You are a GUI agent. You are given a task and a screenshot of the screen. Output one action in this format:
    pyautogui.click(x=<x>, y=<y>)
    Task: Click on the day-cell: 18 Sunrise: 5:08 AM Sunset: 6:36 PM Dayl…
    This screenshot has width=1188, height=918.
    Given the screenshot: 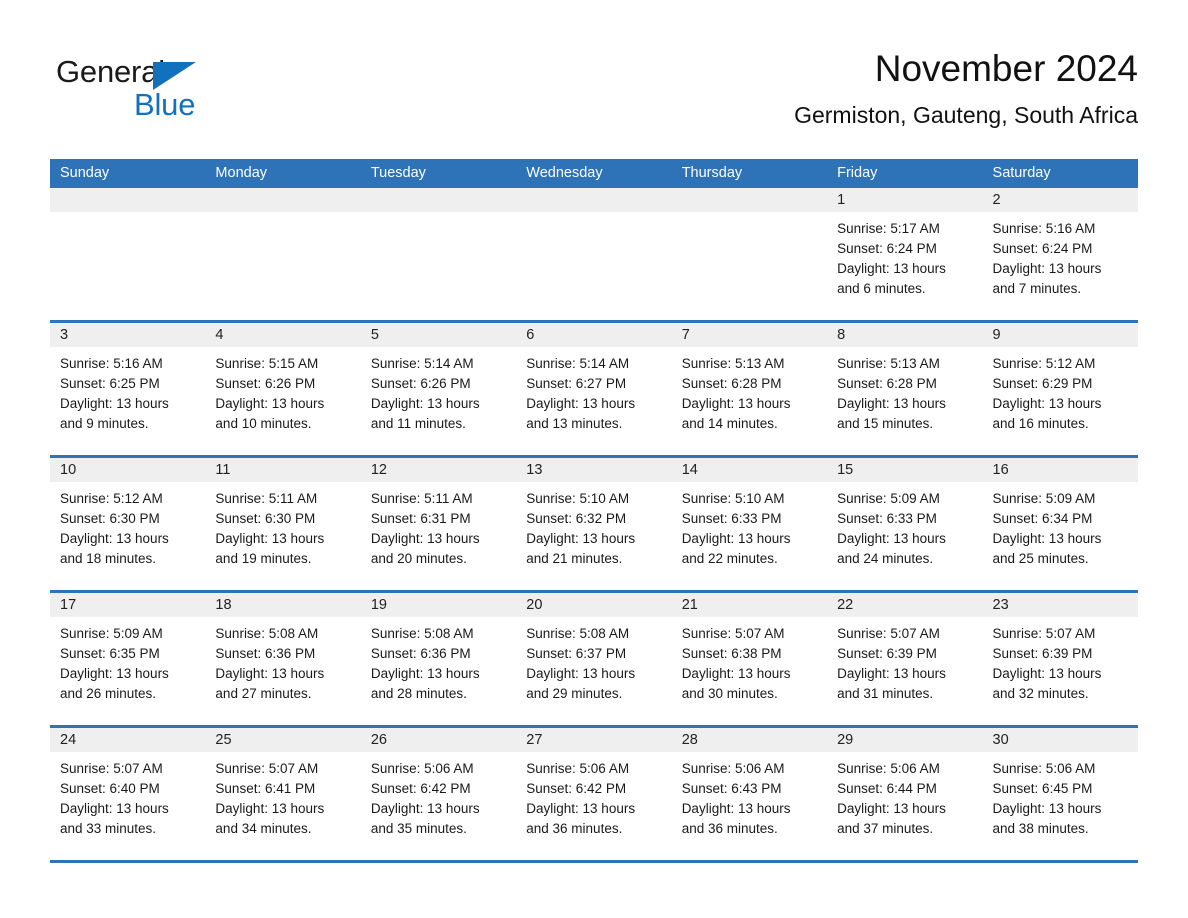 What is the action you would take?
    pyautogui.click(x=283, y=659)
    